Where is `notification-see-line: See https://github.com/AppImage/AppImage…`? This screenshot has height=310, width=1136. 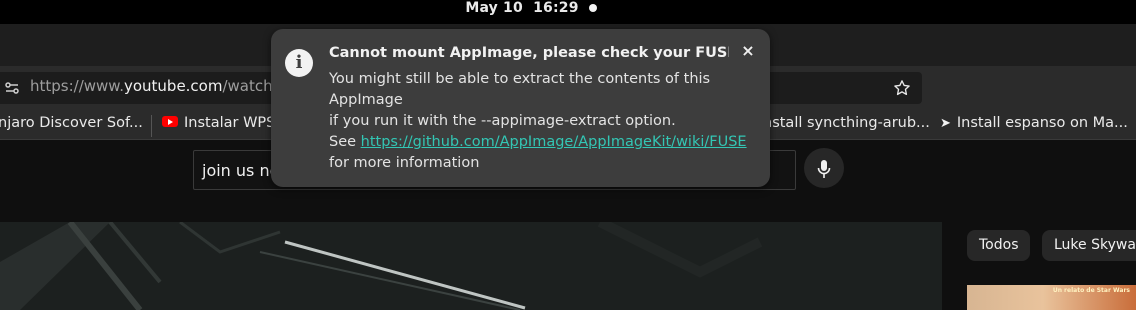 notification-see-line: See https://github.com/AppImage/AppImage… is located at coordinates (539, 142).